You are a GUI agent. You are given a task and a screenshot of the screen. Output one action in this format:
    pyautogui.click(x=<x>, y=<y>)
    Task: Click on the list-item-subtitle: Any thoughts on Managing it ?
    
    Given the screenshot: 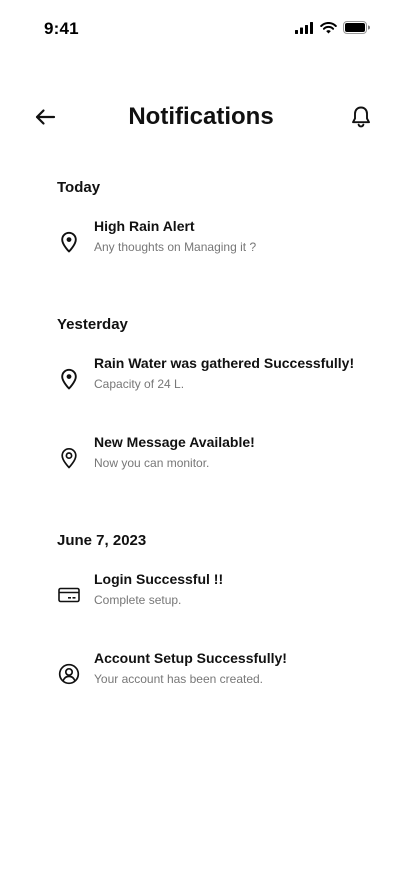 What is the action you would take?
    pyautogui.click(x=175, y=247)
    